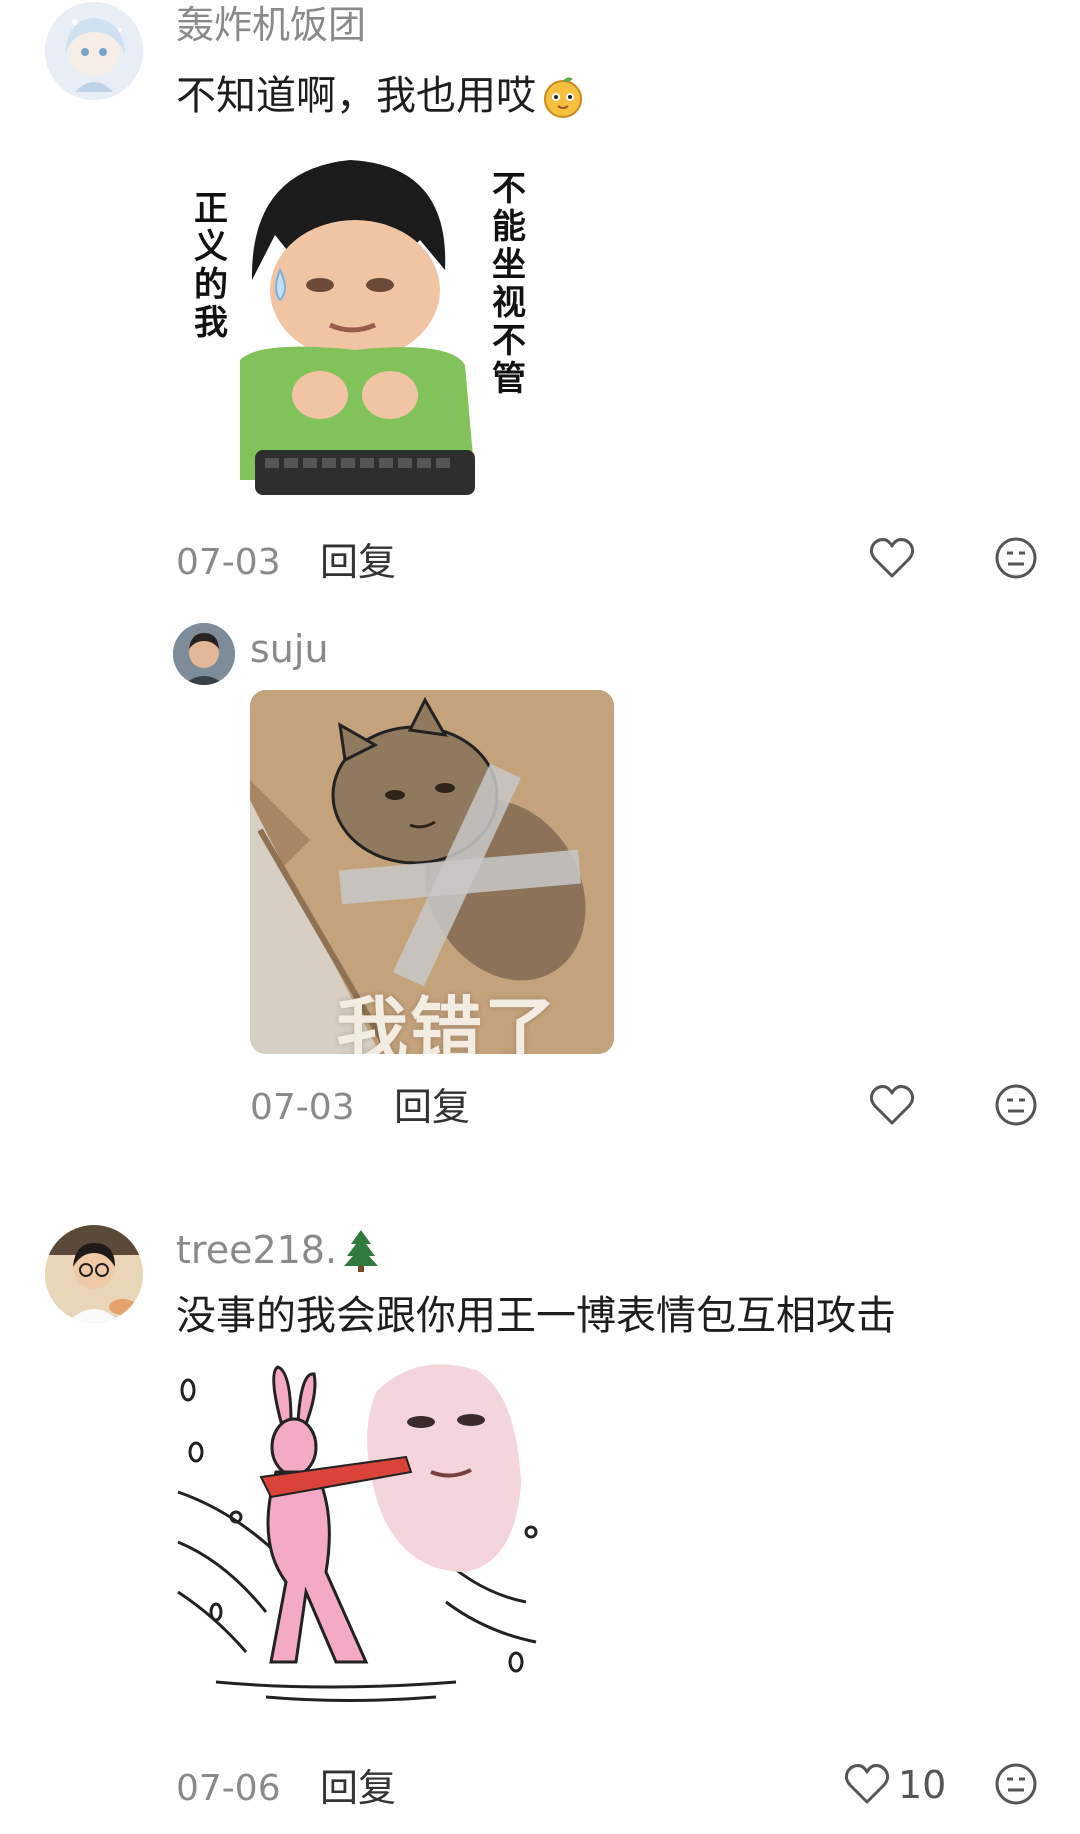 The width and height of the screenshot is (1080, 1834). What do you see at coordinates (563, 96) in the screenshot?
I see `orange-emoji-icon` at bounding box center [563, 96].